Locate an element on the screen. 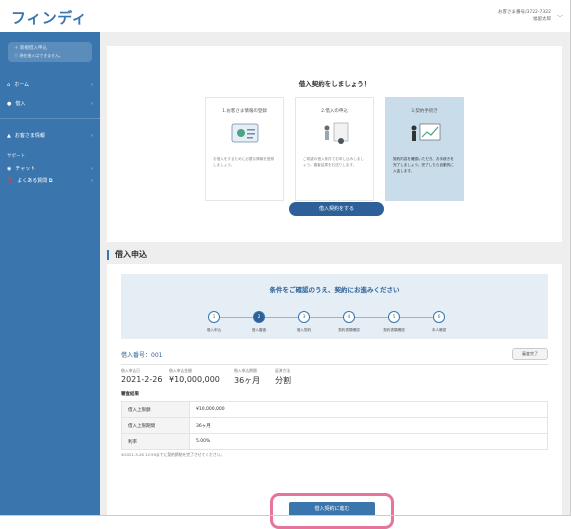  account-name: 福留太郎 is located at coordinates (542, 19).